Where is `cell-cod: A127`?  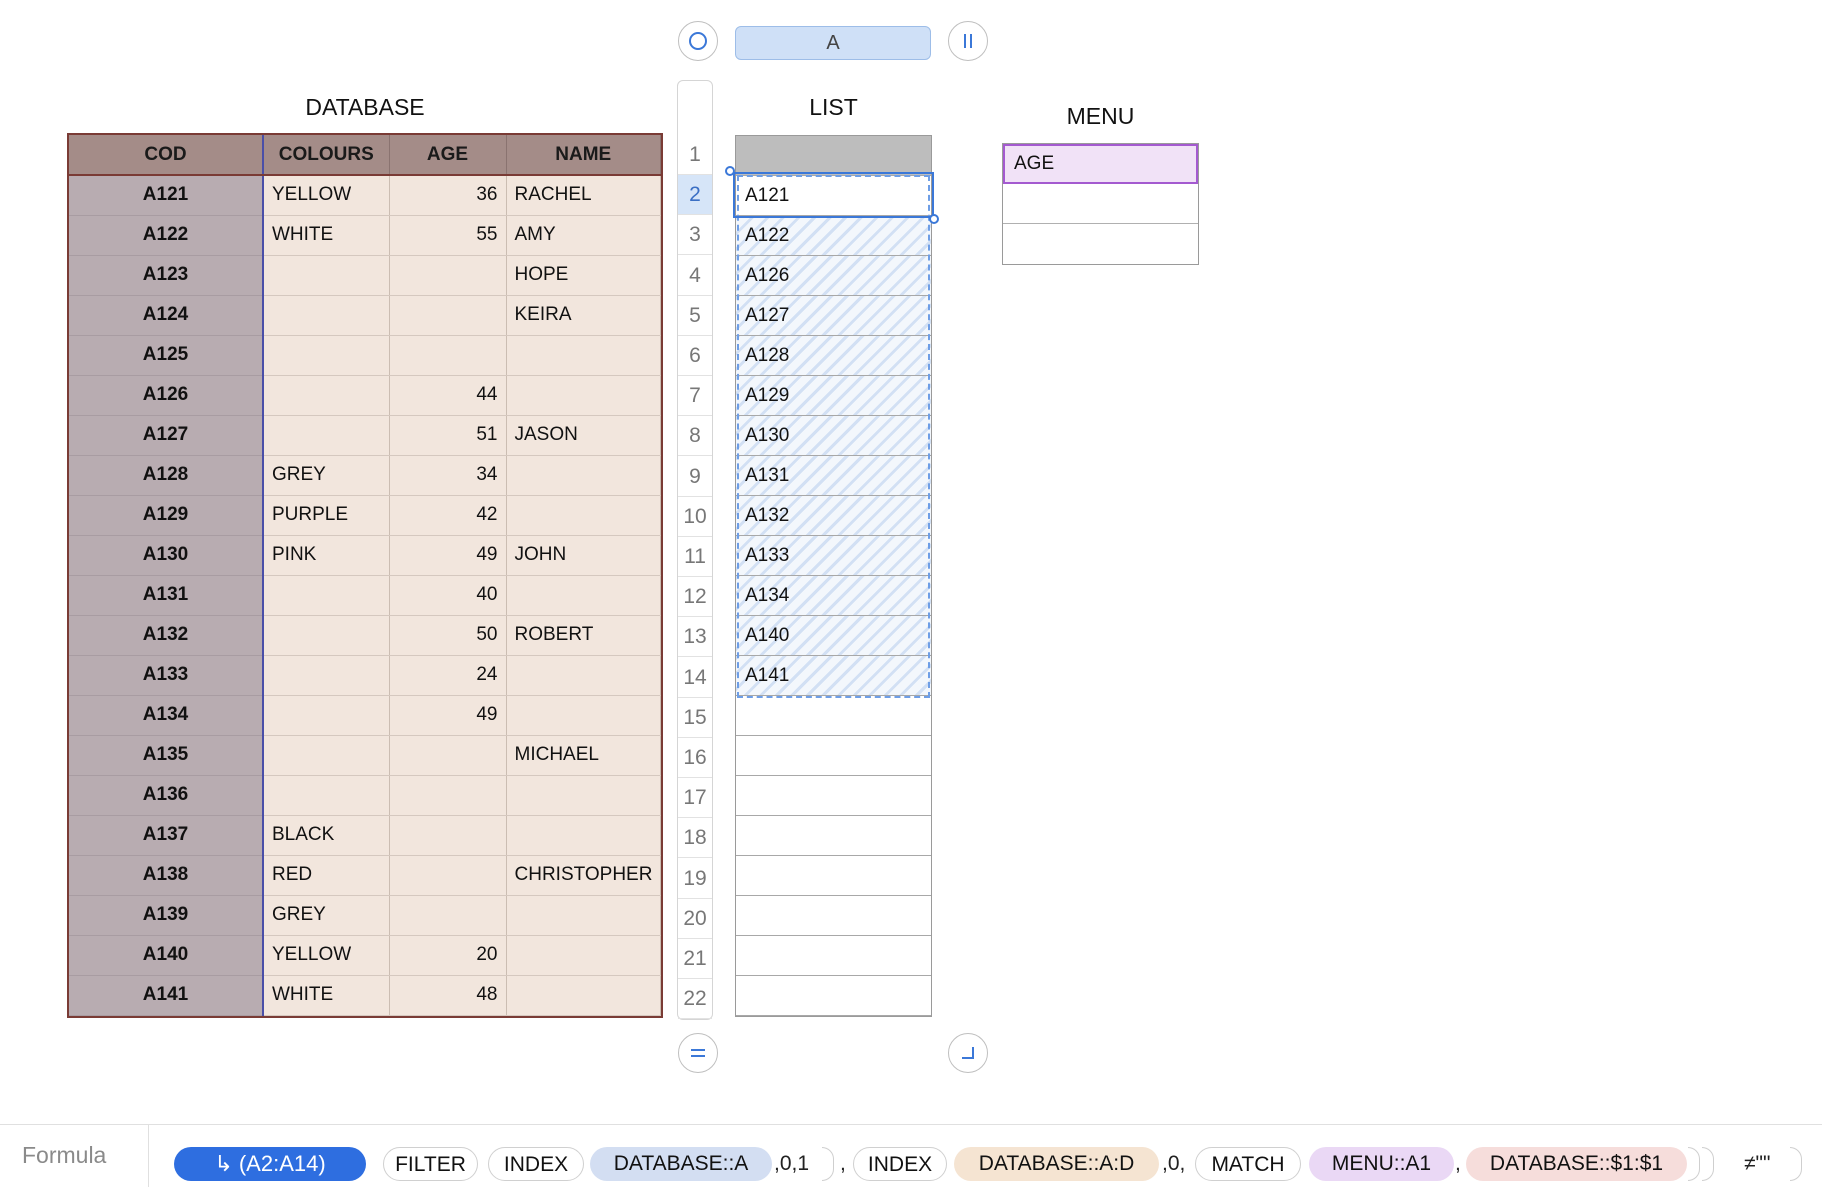 cell-cod: A127 is located at coordinates (166, 435).